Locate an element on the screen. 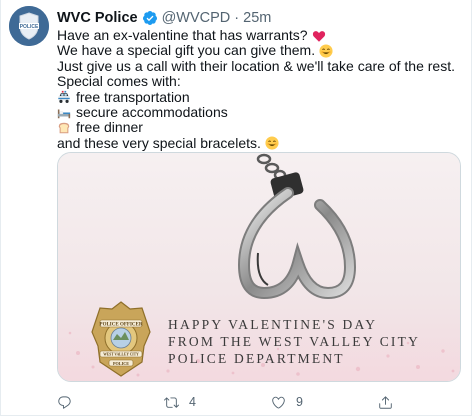 The width and height of the screenshot is (472, 416). author-name: WVC Police is located at coordinates (97, 18).